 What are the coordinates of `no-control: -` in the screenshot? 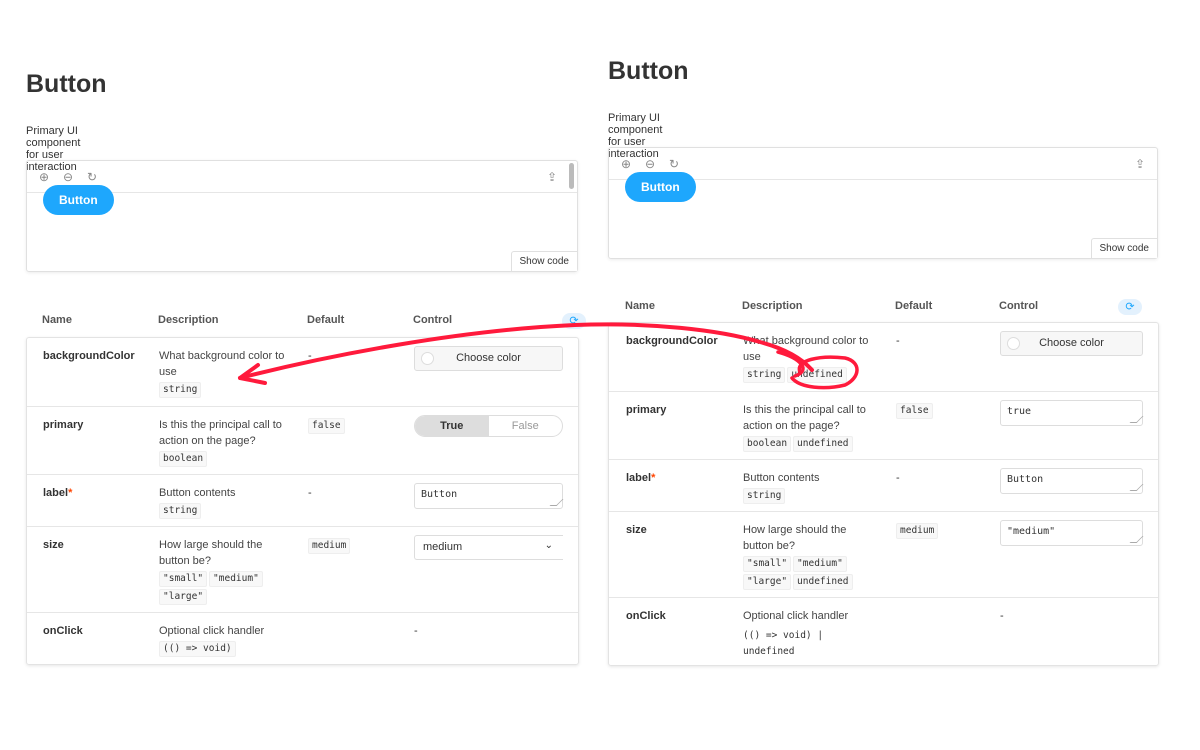 It's located at (1002, 616).